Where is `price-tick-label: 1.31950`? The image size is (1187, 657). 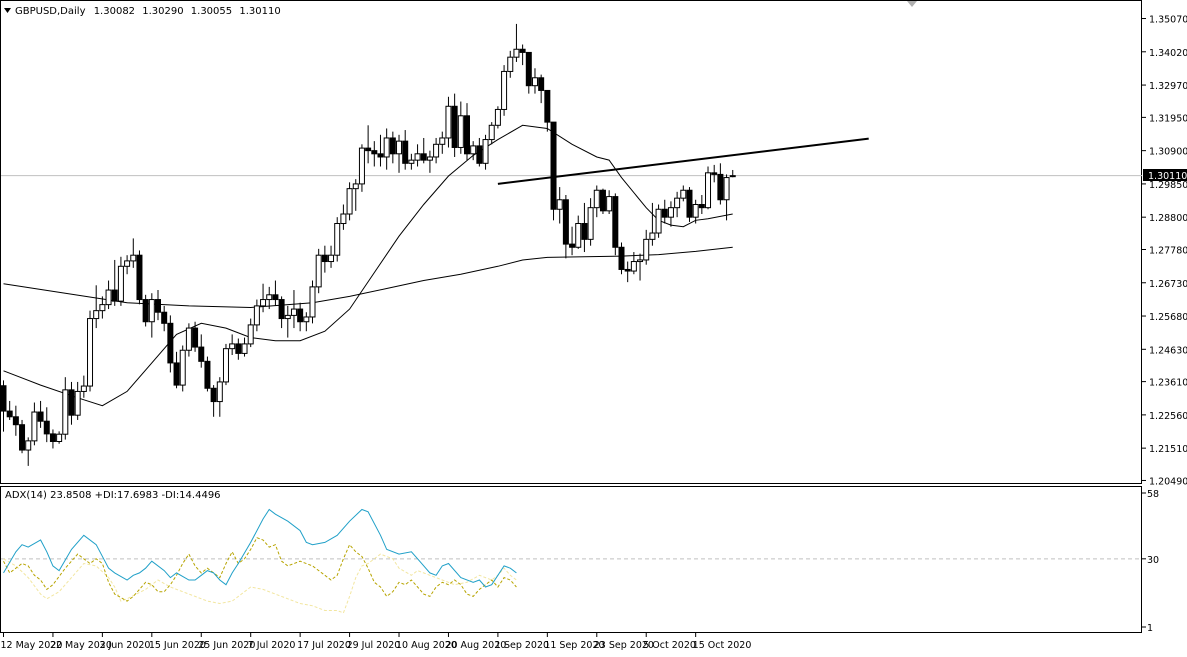
price-tick-label: 1.31950 is located at coordinates (1168, 118).